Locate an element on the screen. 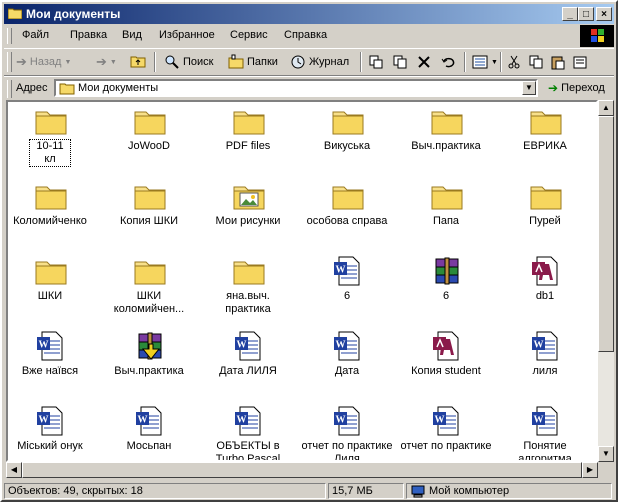  paste-icon is located at coordinates (558, 63).